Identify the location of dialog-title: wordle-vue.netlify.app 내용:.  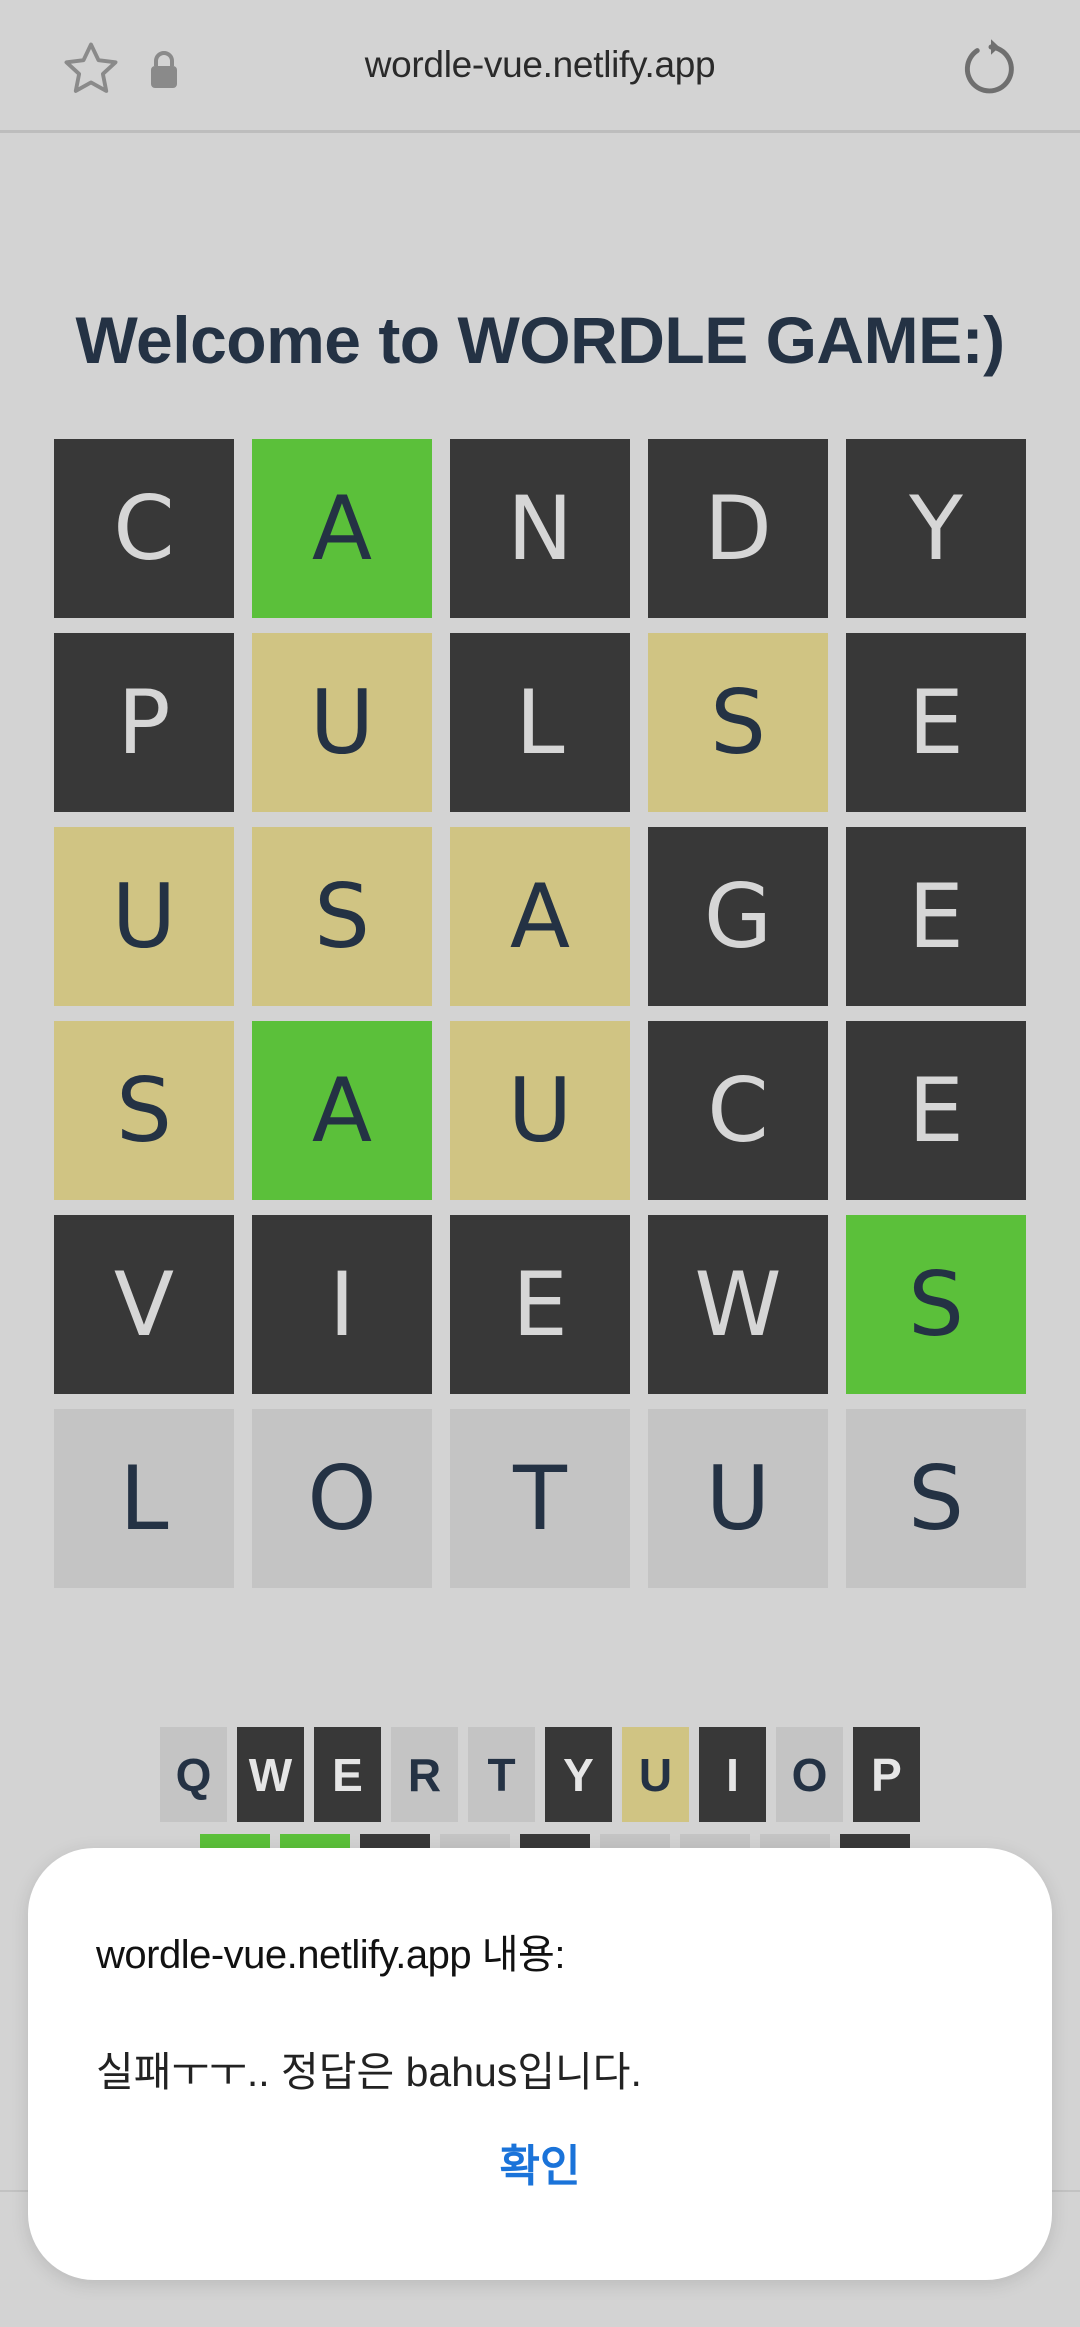
(330, 1955).